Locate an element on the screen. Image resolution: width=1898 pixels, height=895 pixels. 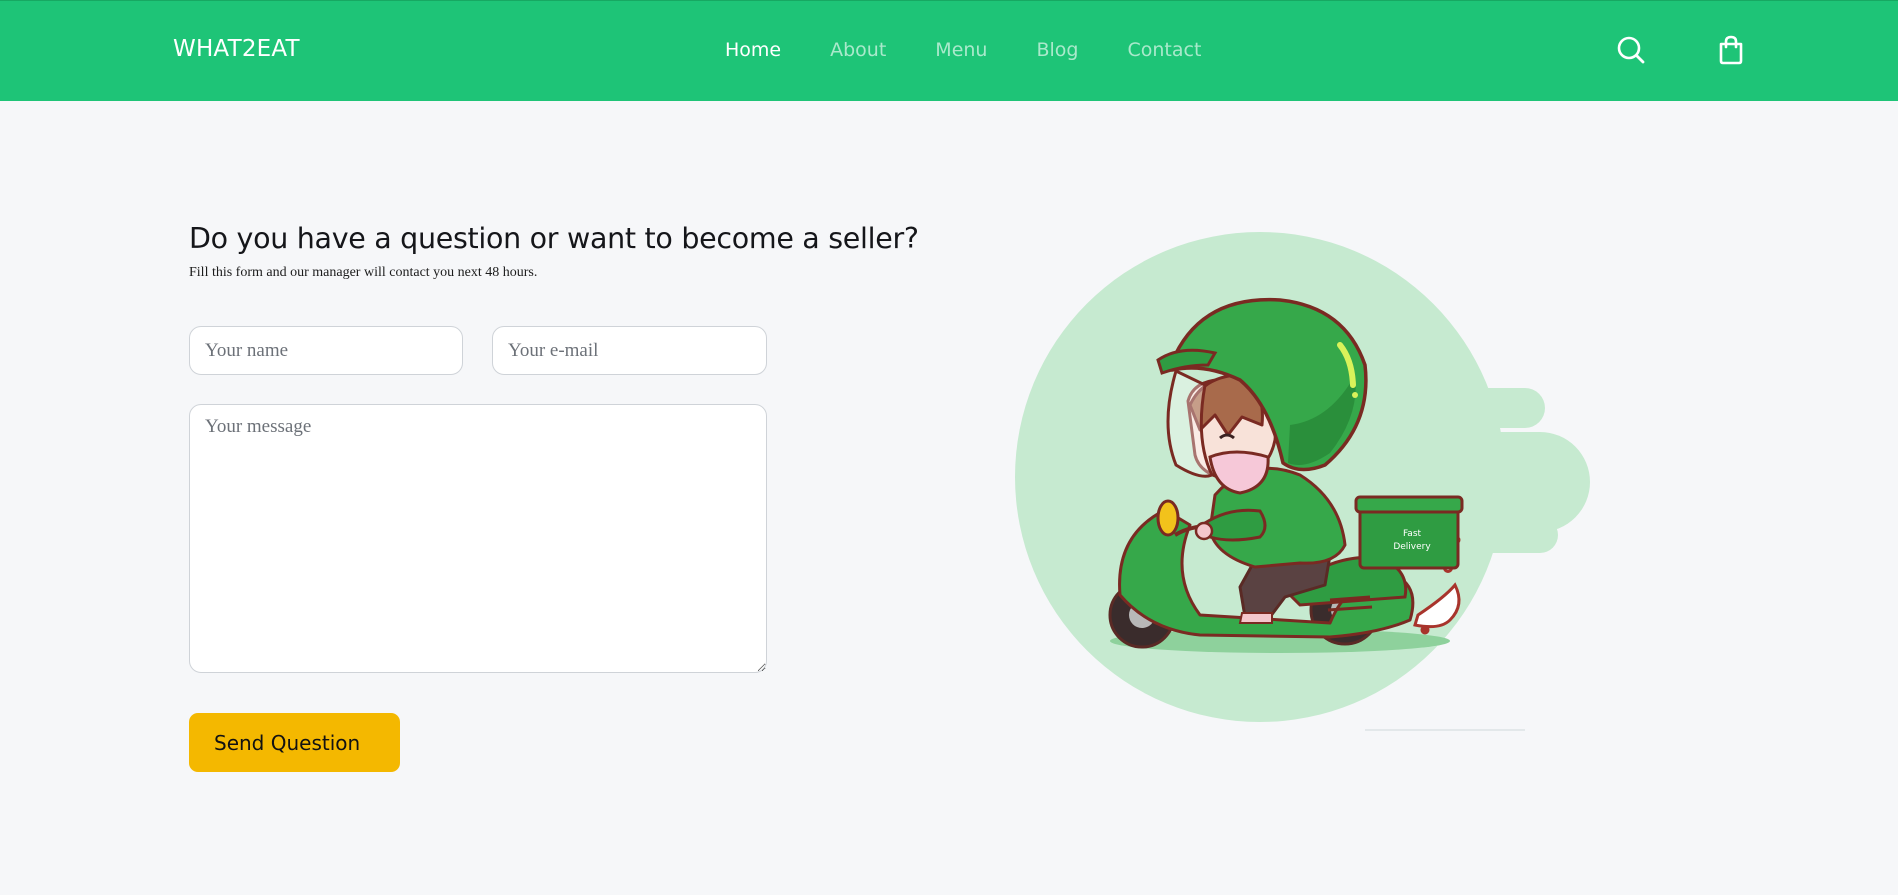
main-nav: Home About Menu Blog Contact is located at coordinates (987, 50).